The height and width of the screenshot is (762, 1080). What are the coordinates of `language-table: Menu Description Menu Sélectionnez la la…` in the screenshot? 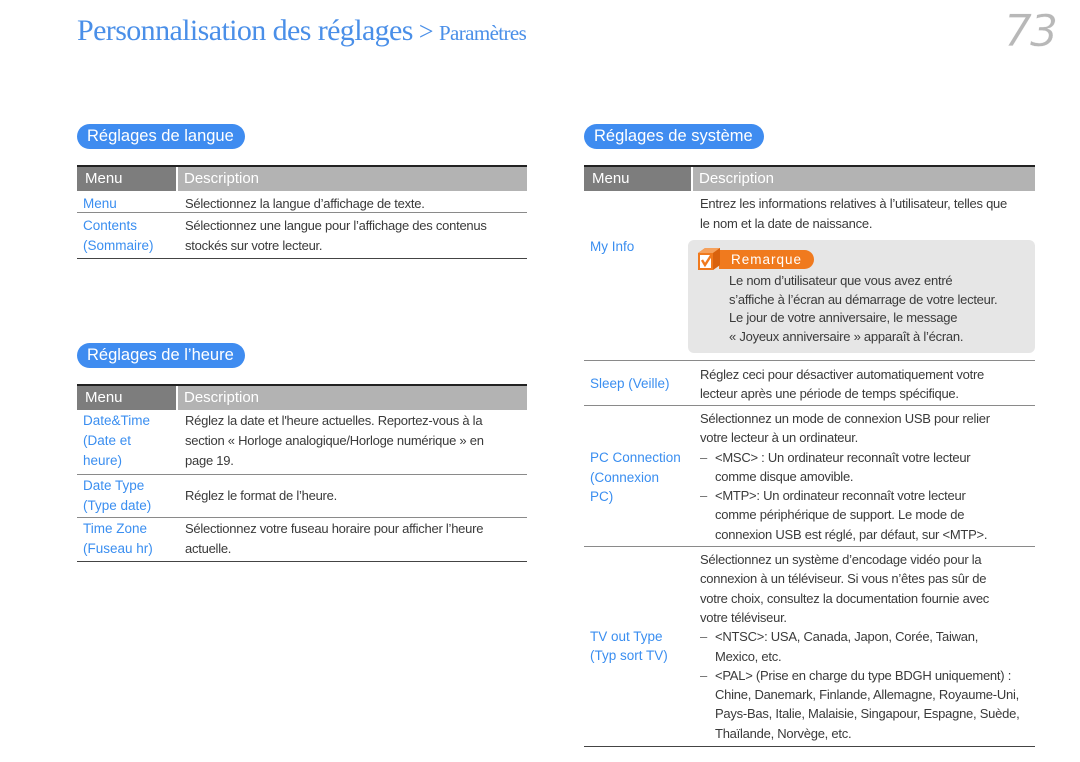 It's located at (302, 212).